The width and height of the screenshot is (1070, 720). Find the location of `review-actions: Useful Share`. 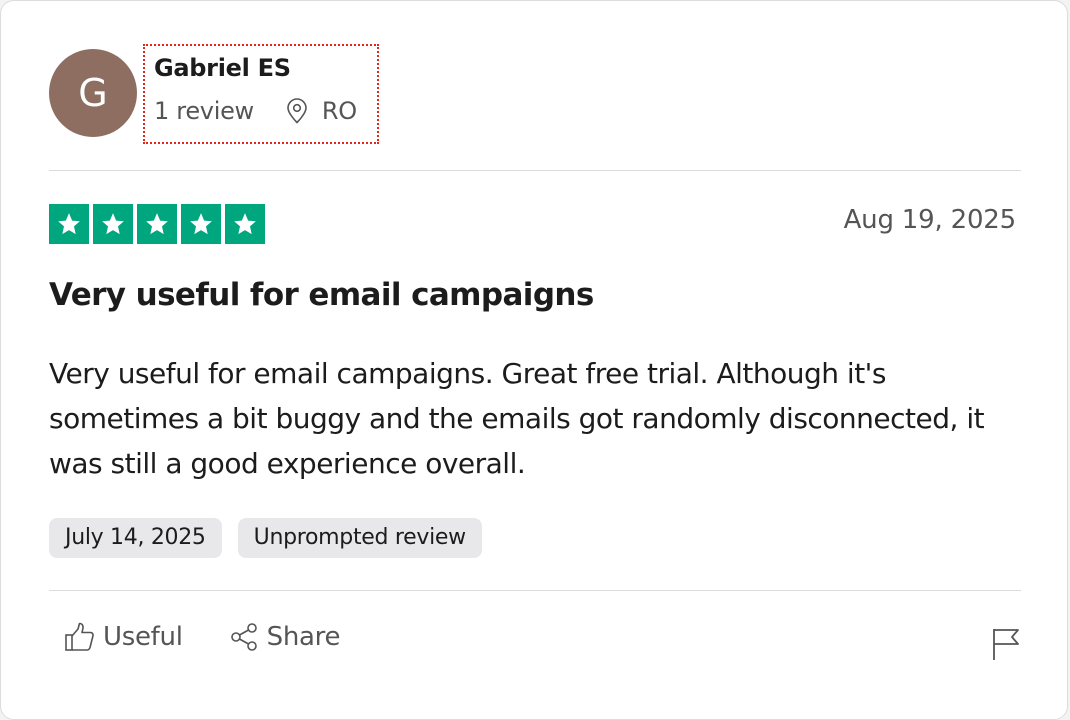

review-actions: Useful Share is located at coordinates (201, 637).